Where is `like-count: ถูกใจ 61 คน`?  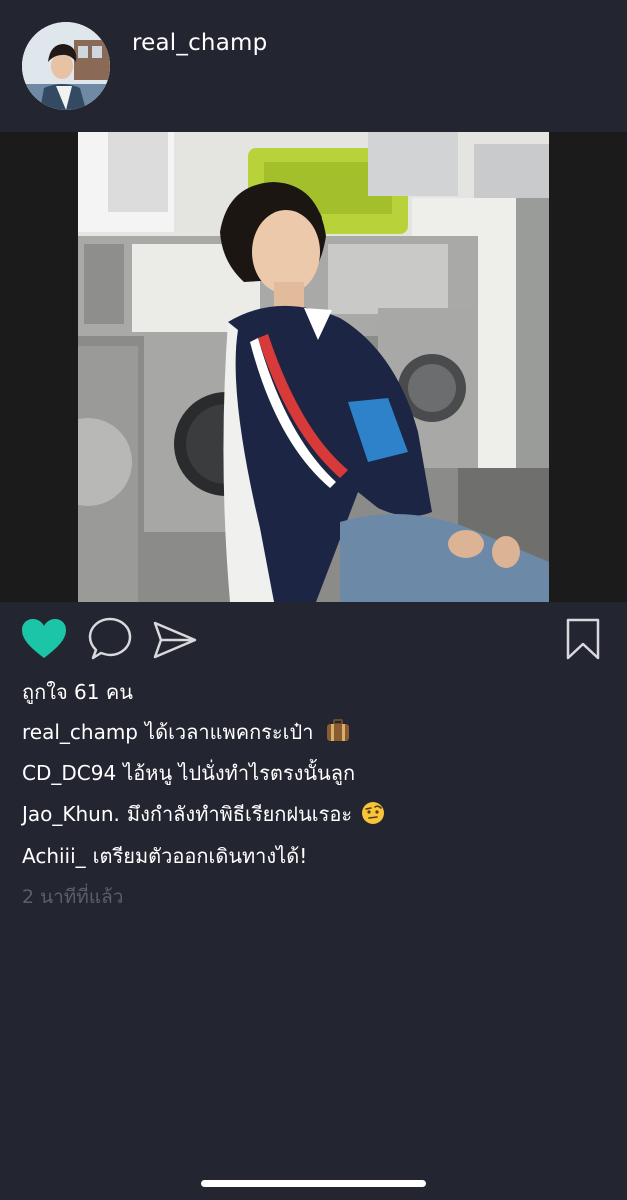 like-count: ถูกใจ 61 คน is located at coordinates (77, 692).